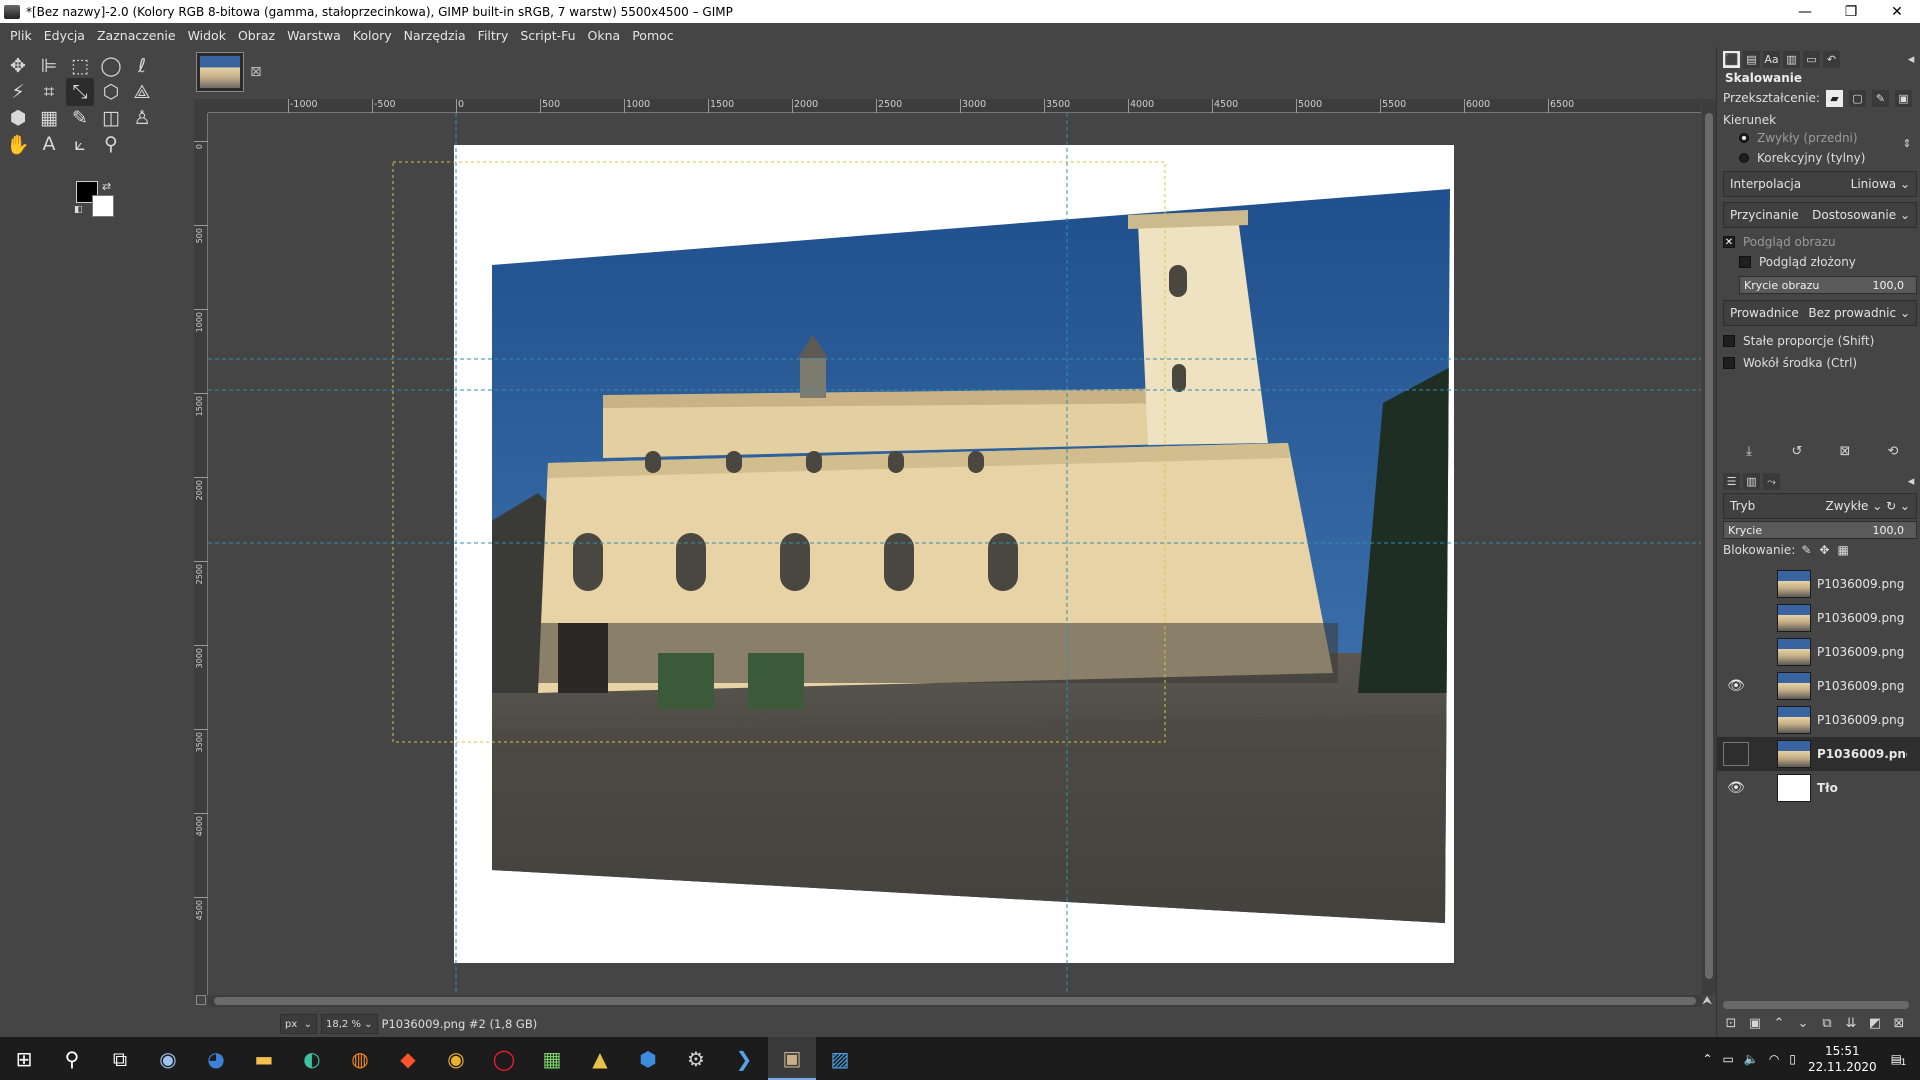 The height and width of the screenshot is (1080, 1920). I want to click on volume-icon: 🔈, so click(1751, 1059).